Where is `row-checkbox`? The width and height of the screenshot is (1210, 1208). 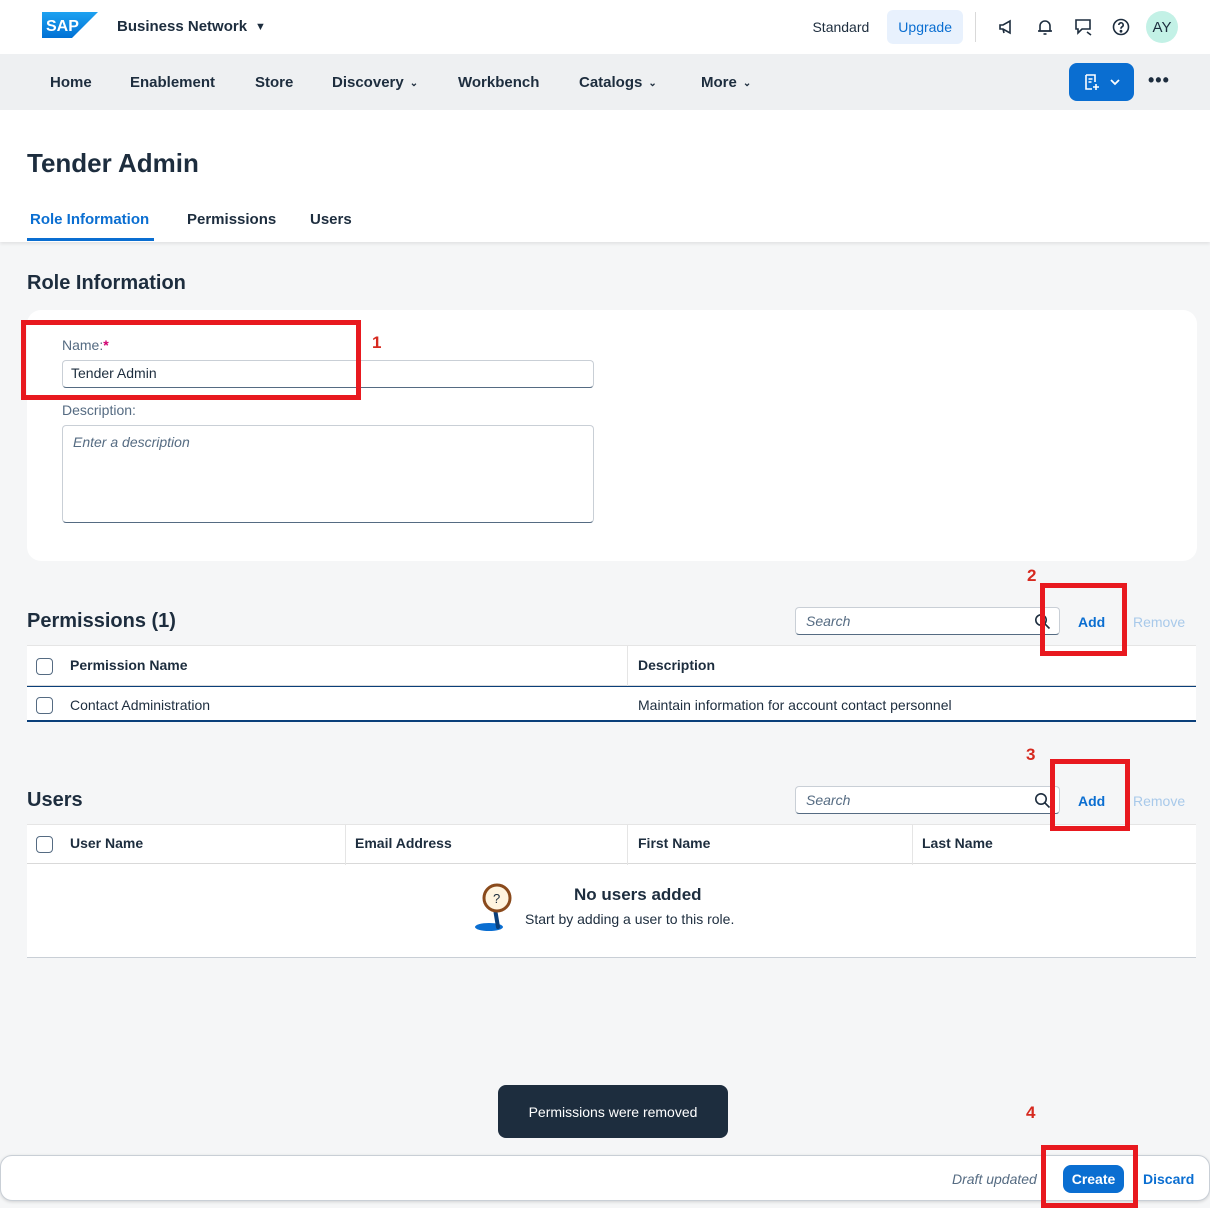 row-checkbox is located at coordinates (44, 705).